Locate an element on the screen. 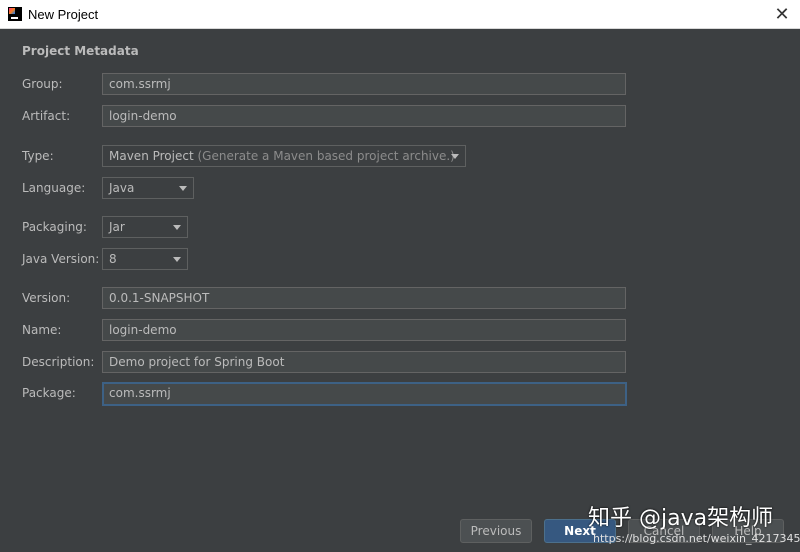 The height and width of the screenshot is (552, 800). name-input: login-demo is located at coordinates (364, 330).